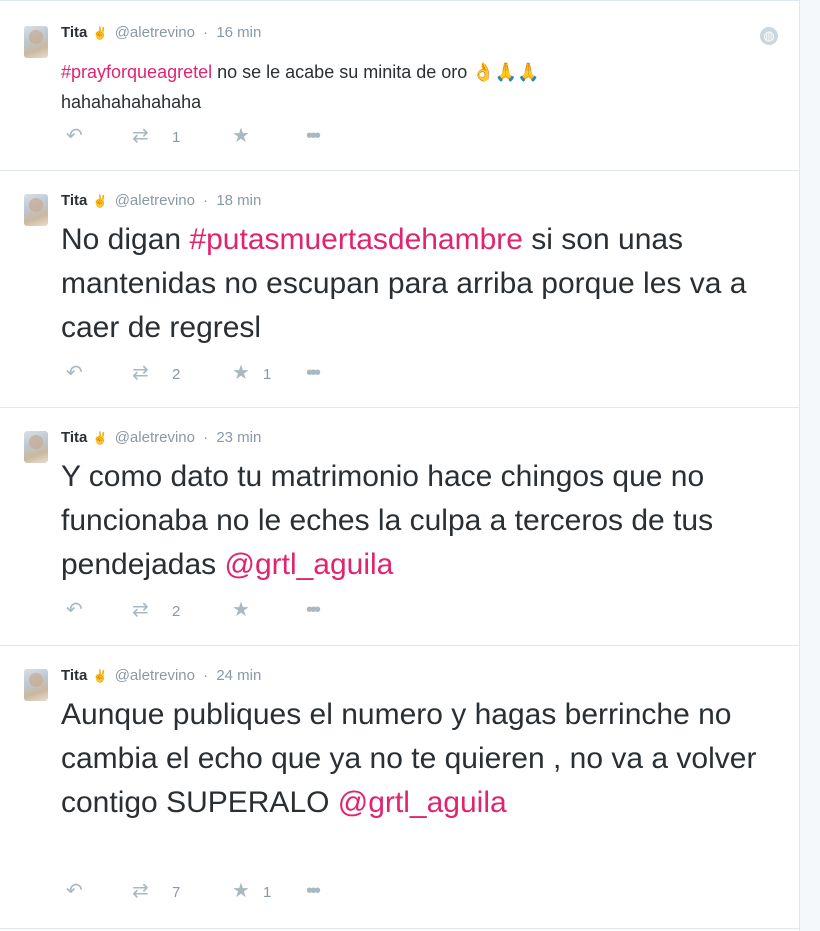  I want to click on globe-icon: ◍, so click(769, 36).